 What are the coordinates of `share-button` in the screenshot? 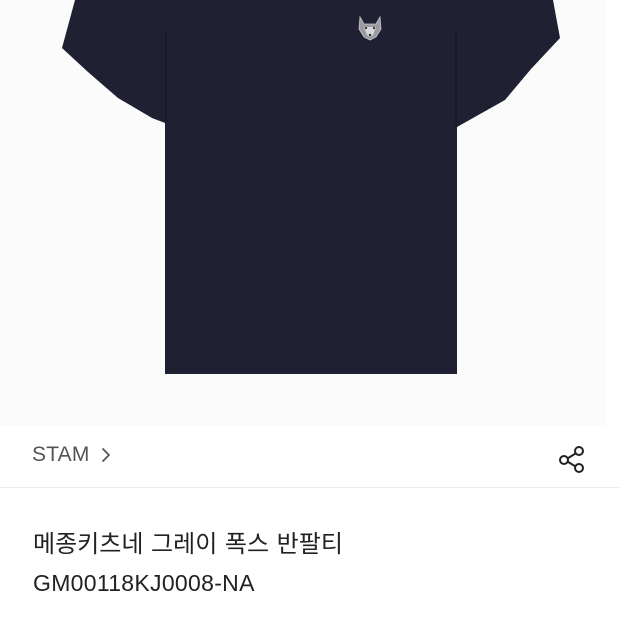 It's located at (572, 459).